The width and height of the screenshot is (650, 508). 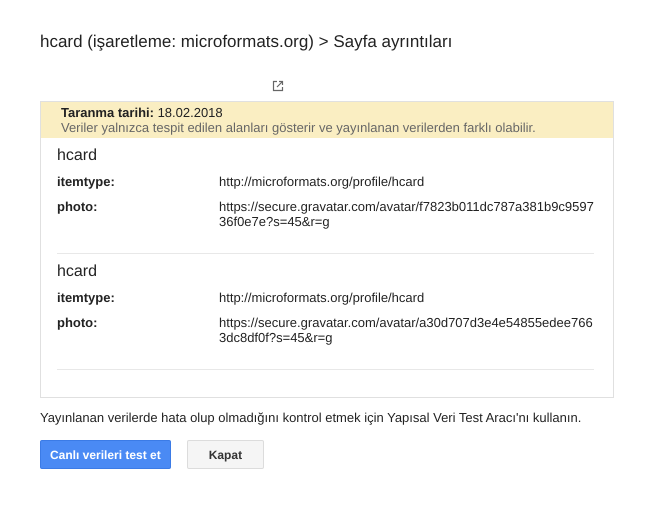 What do you see at coordinates (311, 417) in the screenshot?
I see `footer-text: Yayınlanan verilerde hata olup olmadığını kontrol etmek için Yapısal Veri Test Aracı'nı kullanın.` at bounding box center [311, 417].